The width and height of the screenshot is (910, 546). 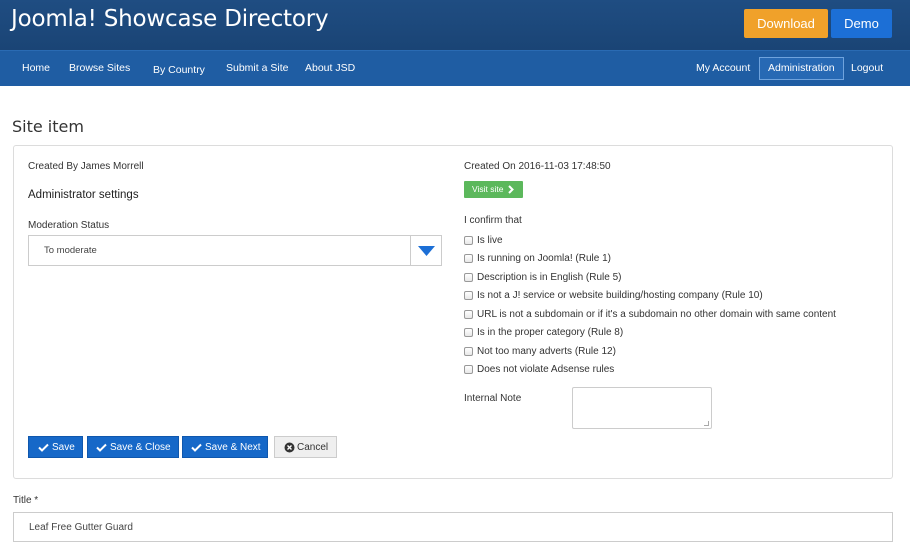 What do you see at coordinates (455, 25) in the screenshot?
I see `site-header: Joomla! Showcase Directory Download Demo` at bounding box center [455, 25].